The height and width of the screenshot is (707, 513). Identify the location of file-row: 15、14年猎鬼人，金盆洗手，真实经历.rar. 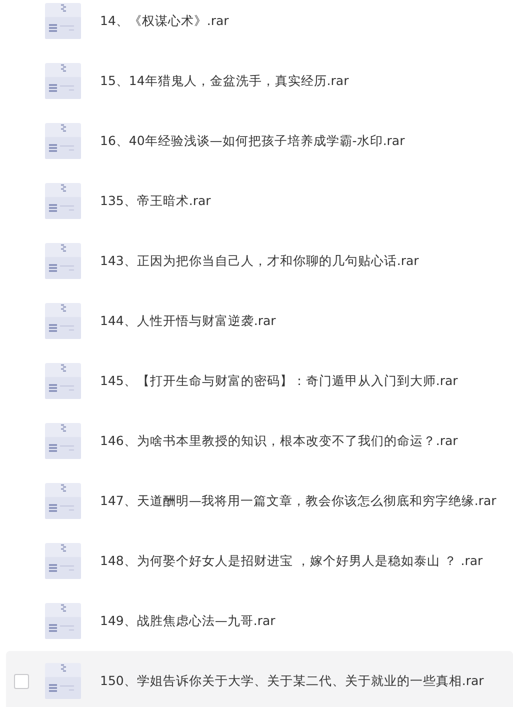
(259, 81).